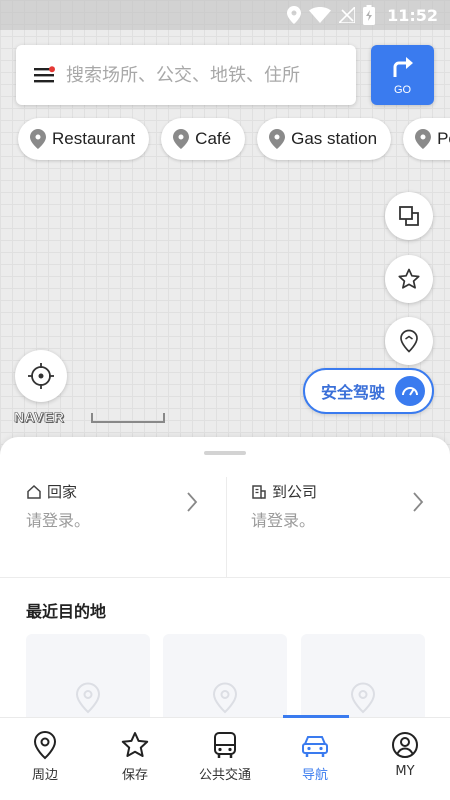 The width and height of the screenshot is (450, 800). Describe the element at coordinates (403, 68) in the screenshot. I see `turn-right-arrow-icon` at that location.